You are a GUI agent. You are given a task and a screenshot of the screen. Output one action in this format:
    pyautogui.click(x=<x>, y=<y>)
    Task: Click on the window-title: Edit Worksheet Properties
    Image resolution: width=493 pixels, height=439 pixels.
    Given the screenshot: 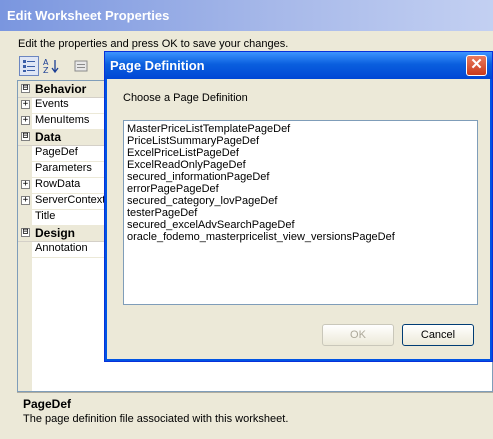 What is the action you would take?
    pyautogui.click(x=246, y=15)
    